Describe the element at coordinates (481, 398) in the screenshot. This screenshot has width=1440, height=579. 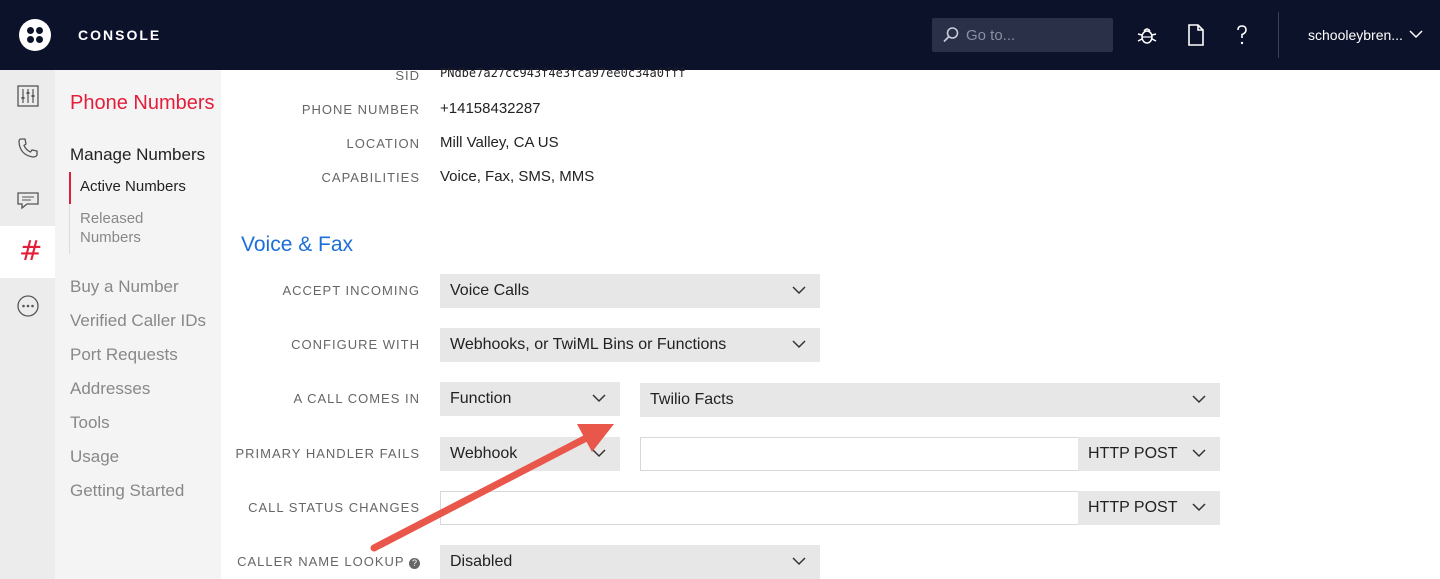
I see `call-comes-in-type-value: Function` at that location.